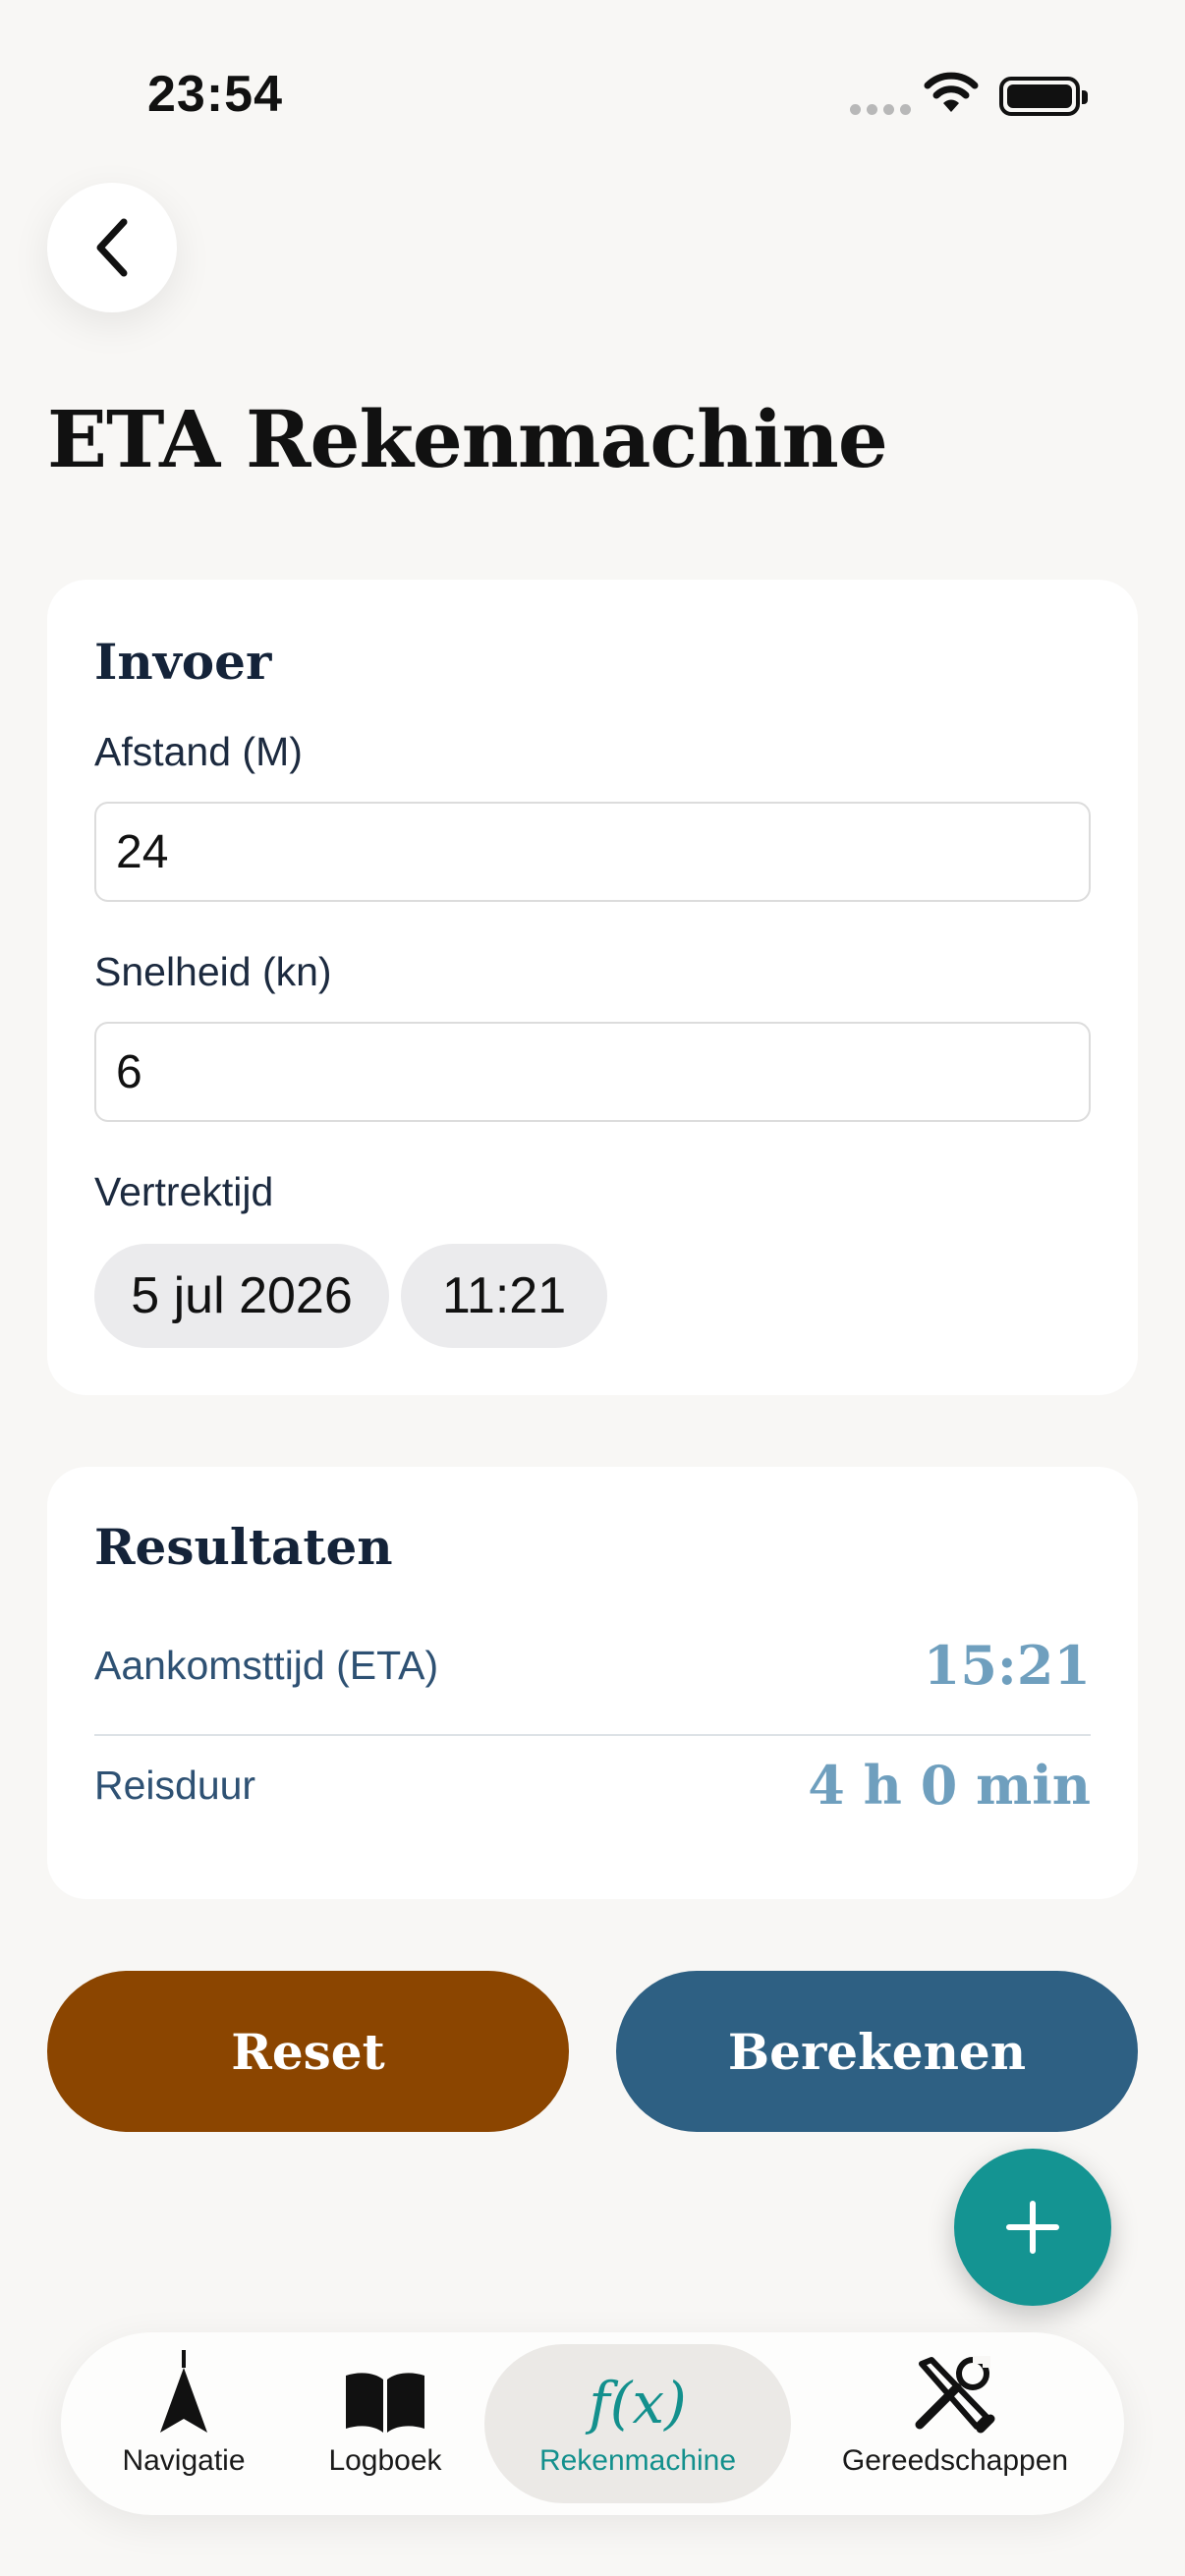  What do you see at coordinates (952, 92) in the screenshot?
I see `wifi-icon` at bounding box center [952, 92].